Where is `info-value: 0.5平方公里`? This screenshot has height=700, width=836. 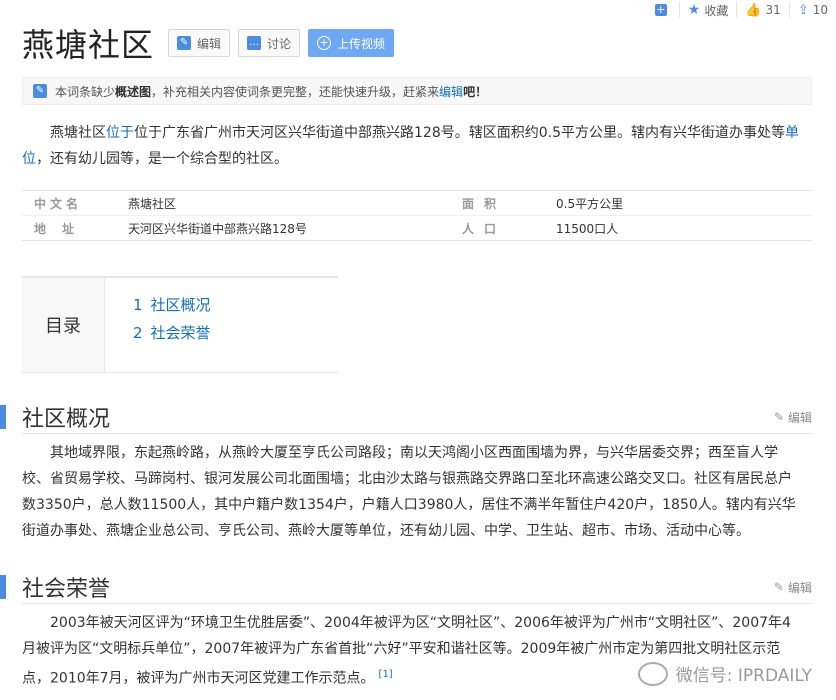
info-value: 0.5平方公里 is located at coordinates (590, 203).